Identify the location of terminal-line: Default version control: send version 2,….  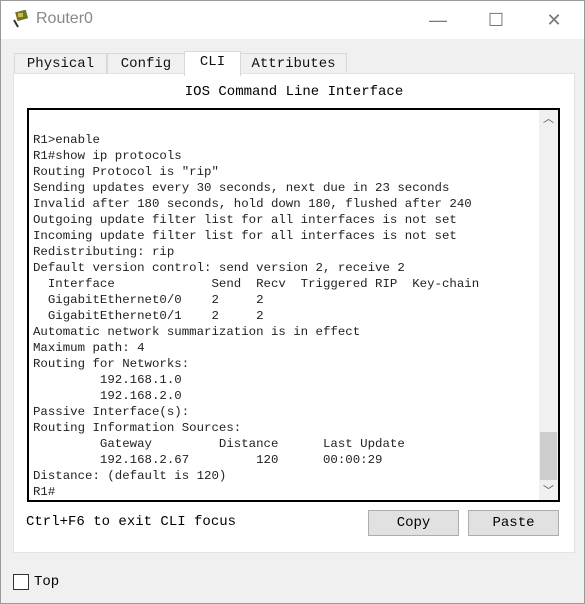
(219, 268).